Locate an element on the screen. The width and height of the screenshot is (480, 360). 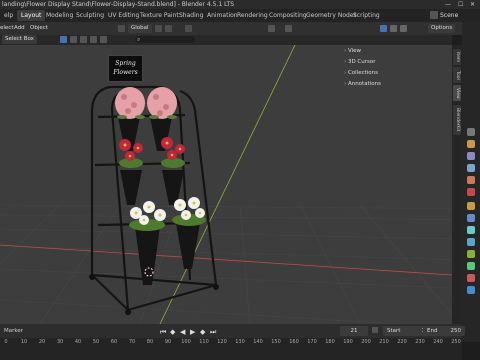
constraint-properties-icon is located at coordinates (471, 254).